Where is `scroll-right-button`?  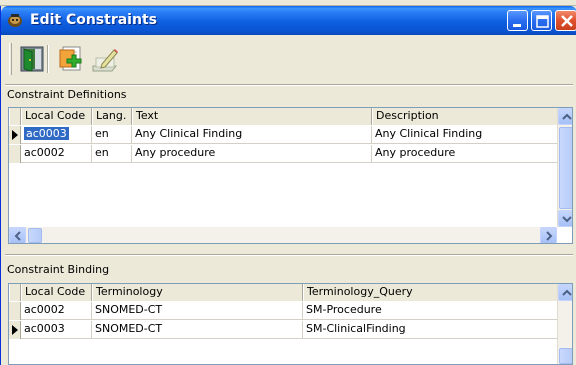
scroll-right-button is located at coordinates (548, 235).